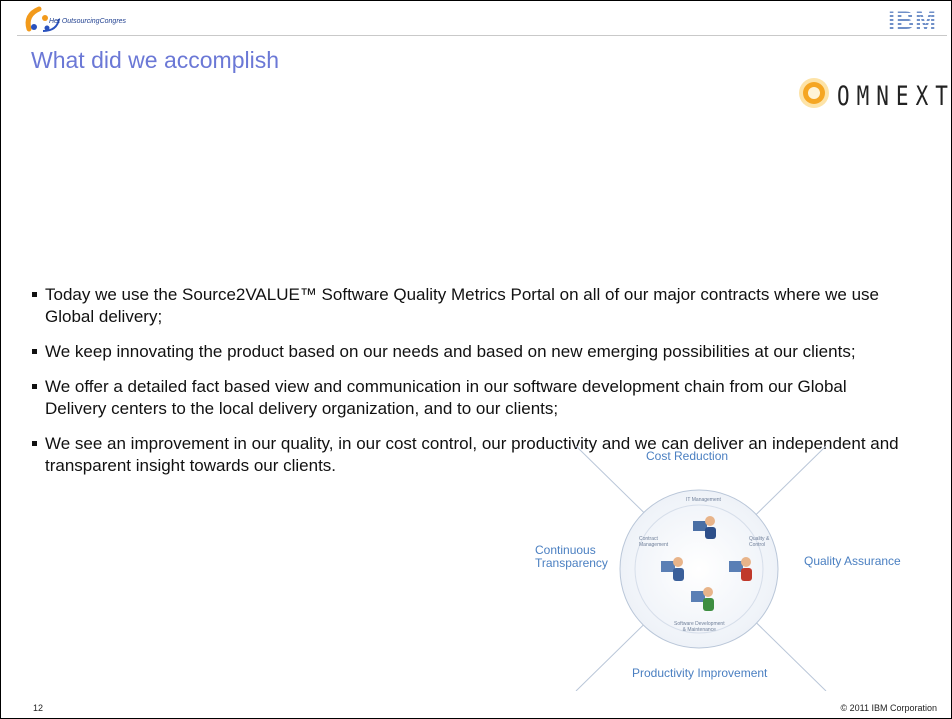 Image resolution: width=952 pixels, height=719 pixels. I want to click on diagram-label-top: Cost Reduction, so click(687, 456).